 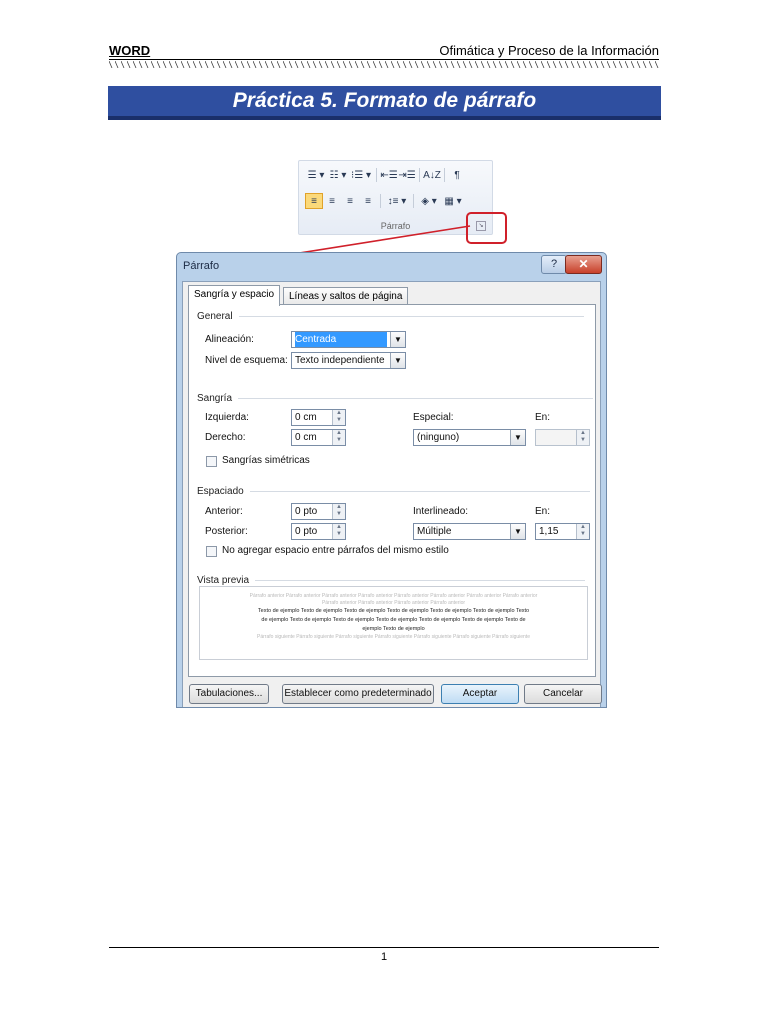 I want to click on align-left-icon: ≡, so click(x=314, y=201).